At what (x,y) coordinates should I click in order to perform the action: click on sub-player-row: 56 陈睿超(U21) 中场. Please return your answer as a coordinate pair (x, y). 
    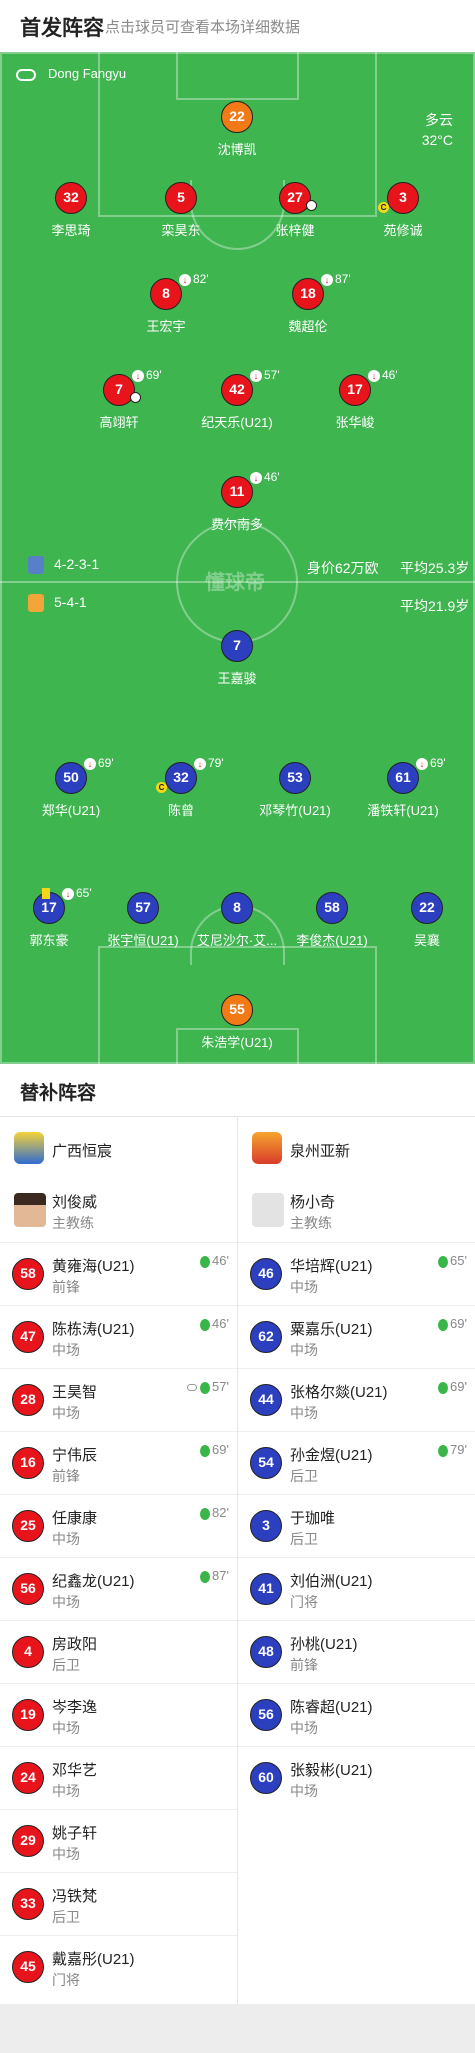
    Looking at the image, I should click on (356, 1714).